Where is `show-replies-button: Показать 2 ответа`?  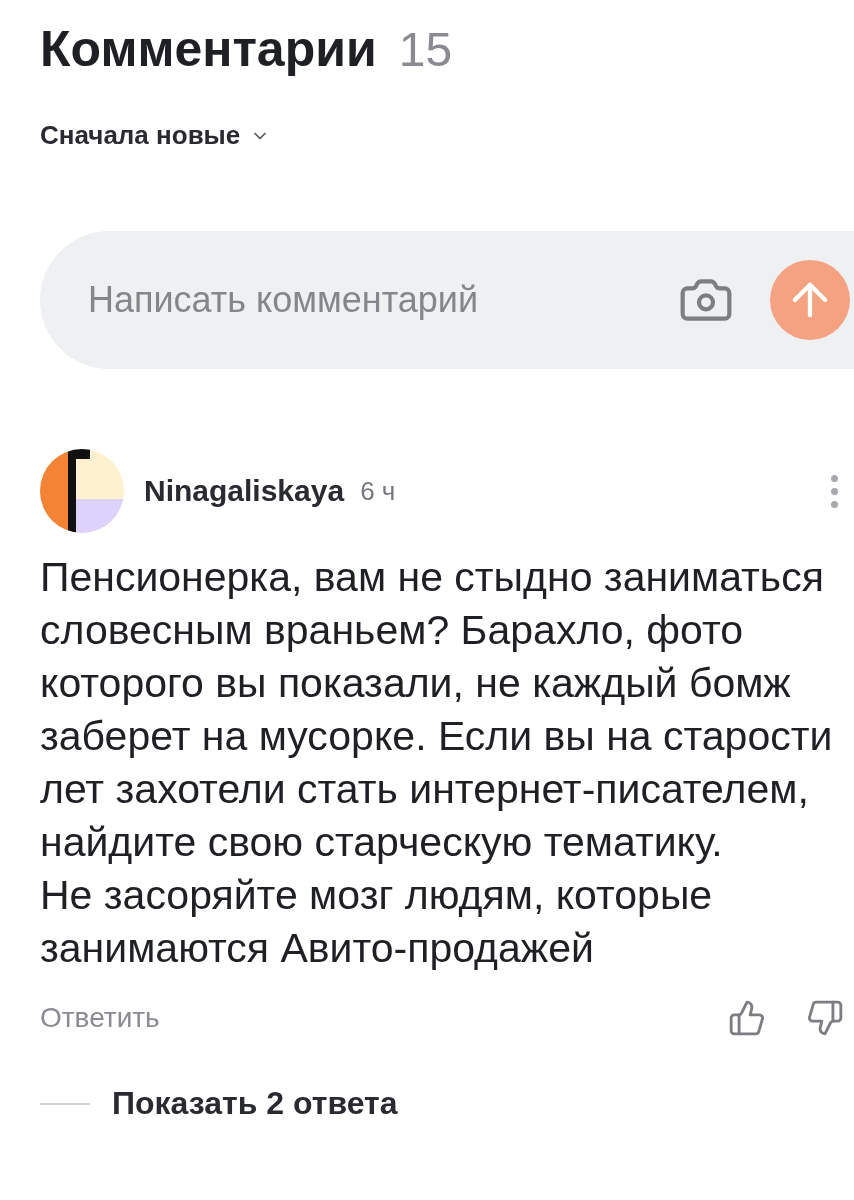
show-replies-button: Показать 2 ответа is located at coordinates (255, 1103).